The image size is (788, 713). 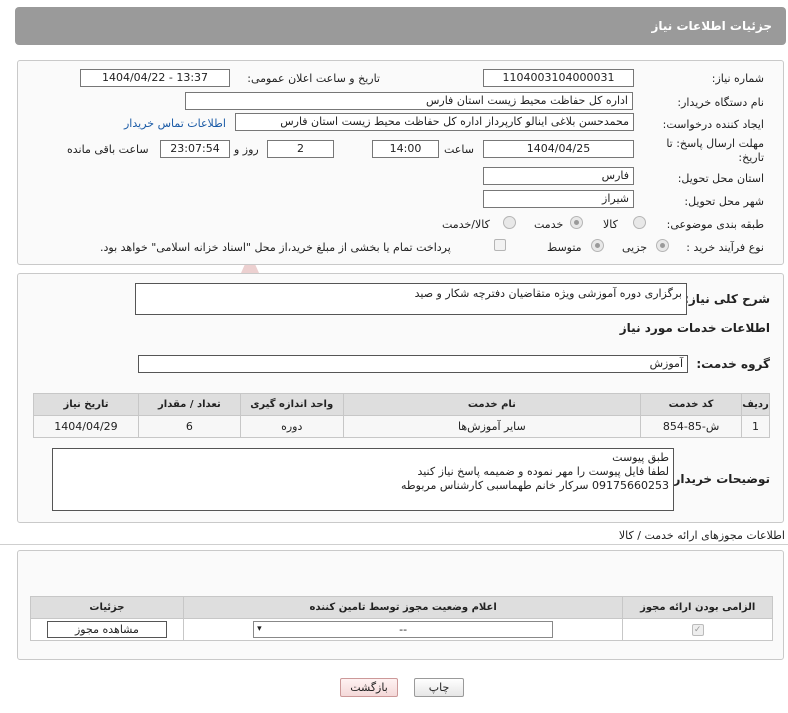 I want to click on process-option-medium: متوسط, so click(x=564, y=247).